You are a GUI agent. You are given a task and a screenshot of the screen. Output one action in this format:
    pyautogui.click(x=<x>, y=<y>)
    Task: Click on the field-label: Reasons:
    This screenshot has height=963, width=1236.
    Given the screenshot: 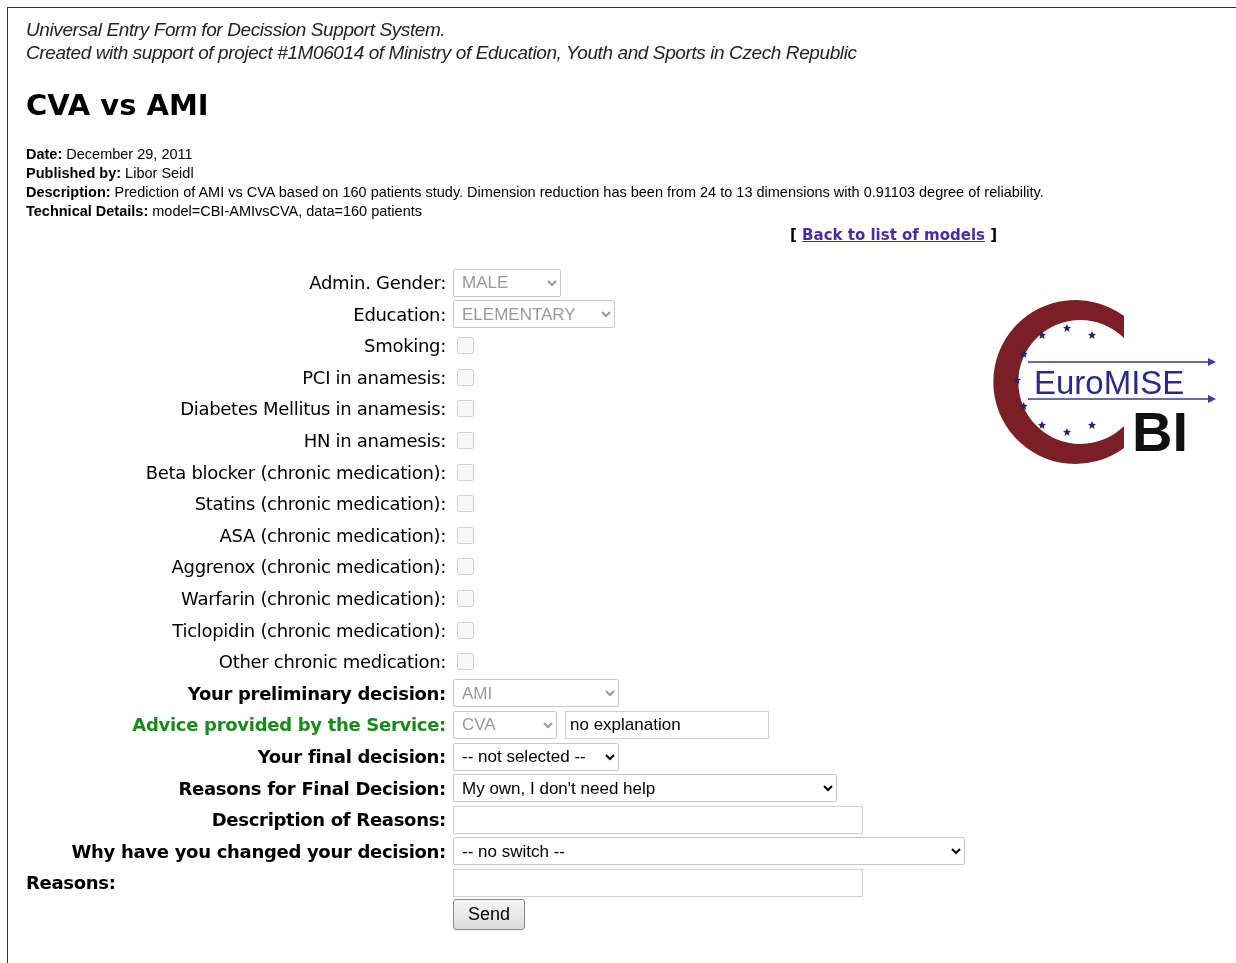 What is the action you would take?
    pyautogui.click(x=71, y=883)
    